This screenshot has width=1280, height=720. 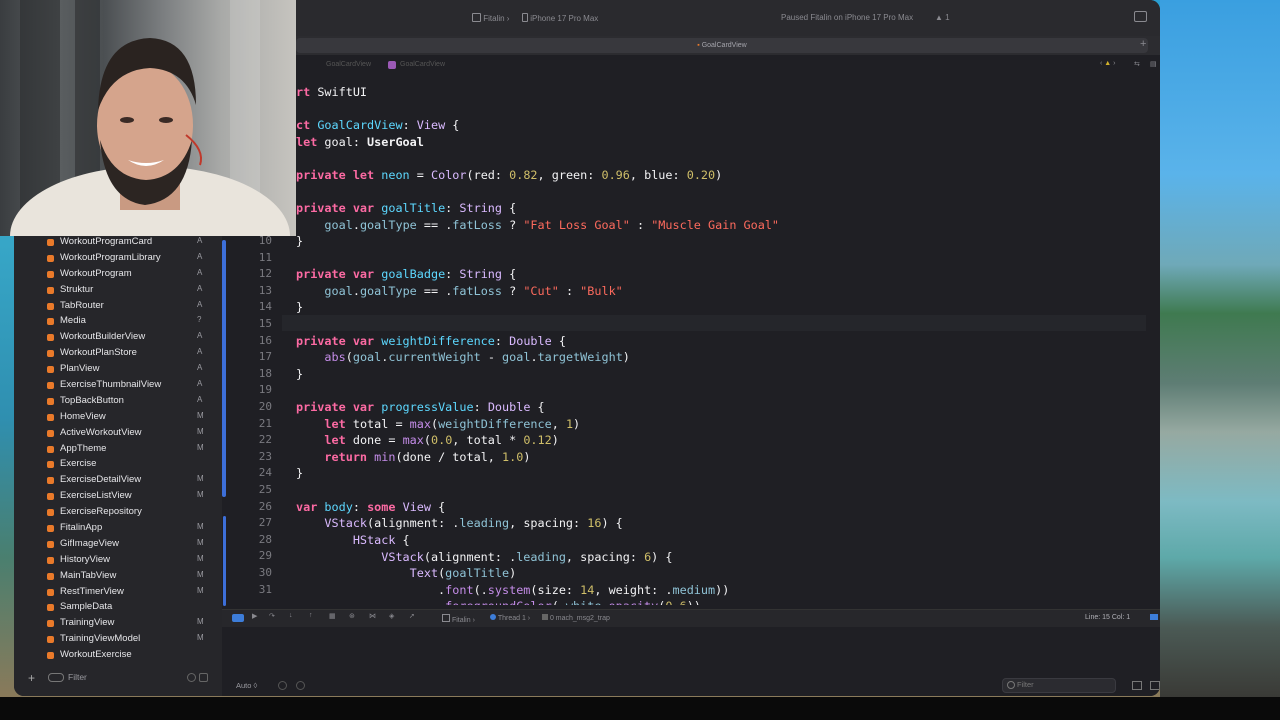 I want to click on console-filter-input: Filter, so click(x=1059, y=685).